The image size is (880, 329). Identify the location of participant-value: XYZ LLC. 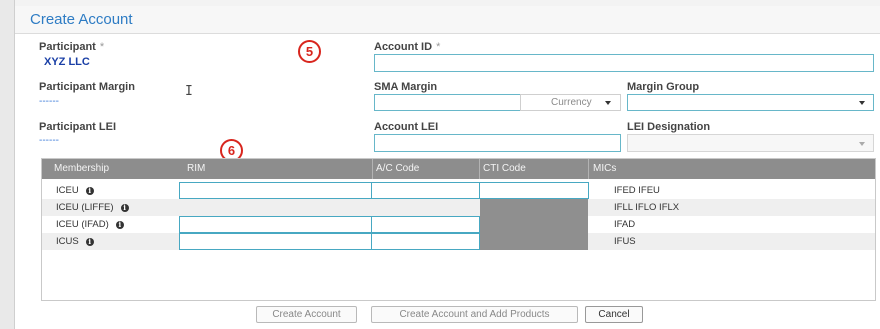
(67, 62).